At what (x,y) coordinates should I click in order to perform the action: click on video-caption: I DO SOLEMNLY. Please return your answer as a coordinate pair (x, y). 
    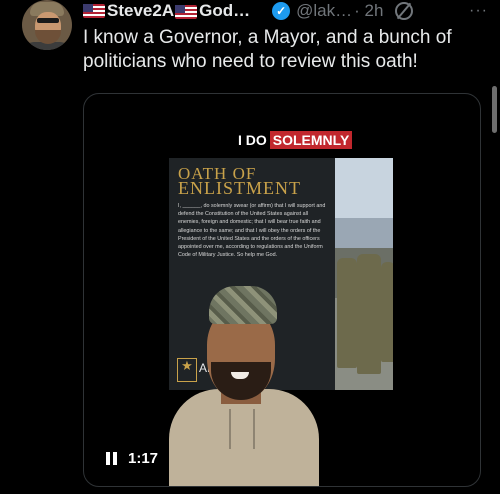
    Looking at the image, I should click on (295, 140).